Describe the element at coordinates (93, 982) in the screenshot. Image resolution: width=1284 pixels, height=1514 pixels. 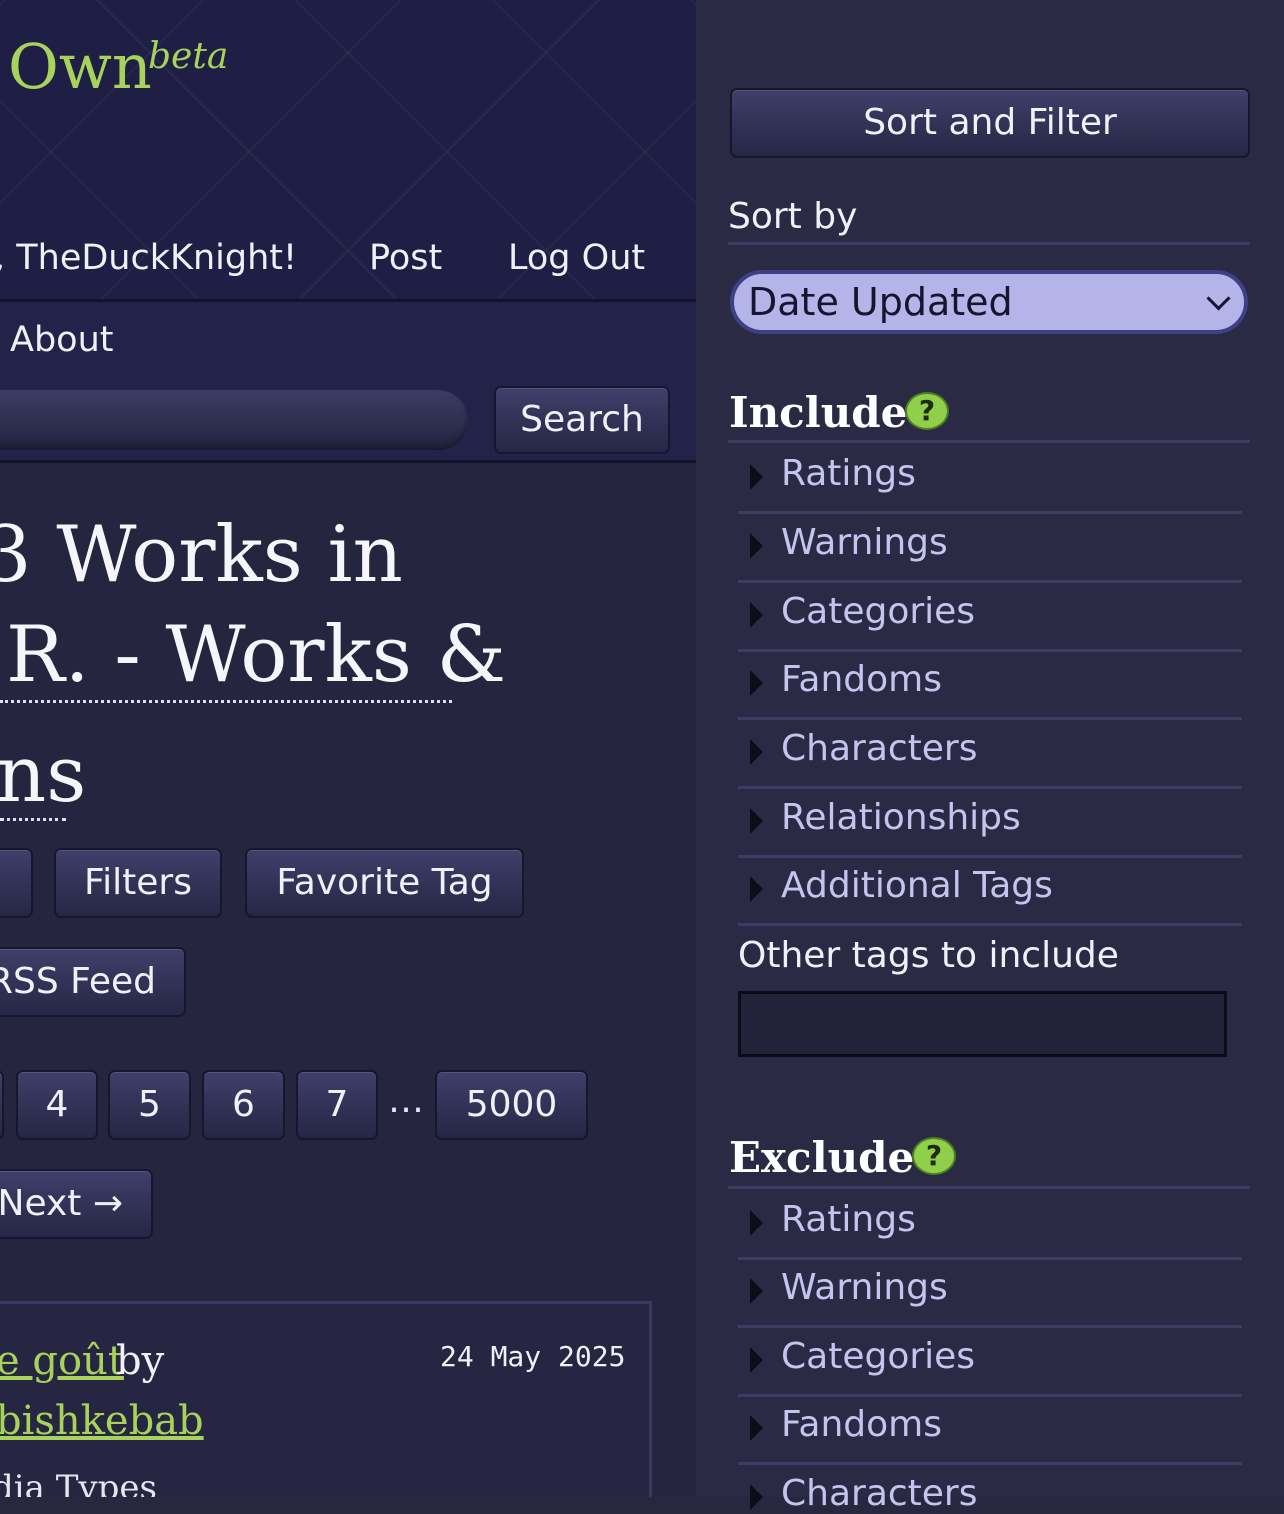
I see `rss-feed-button: RSS Feed` at that location.